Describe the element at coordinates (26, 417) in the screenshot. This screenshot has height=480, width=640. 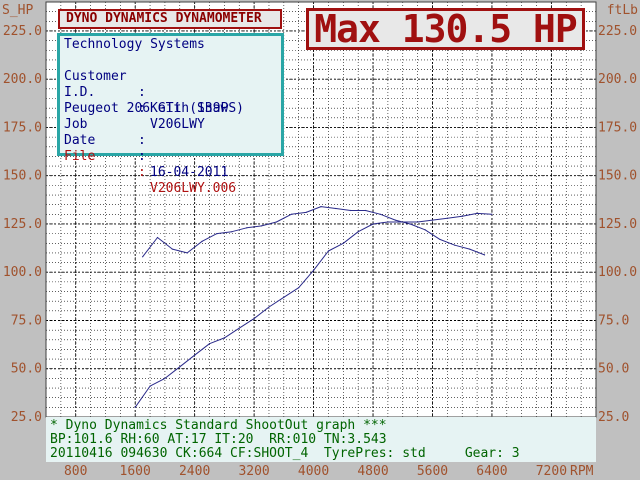
I see `y-tick-label-left: 25.0` at that location.